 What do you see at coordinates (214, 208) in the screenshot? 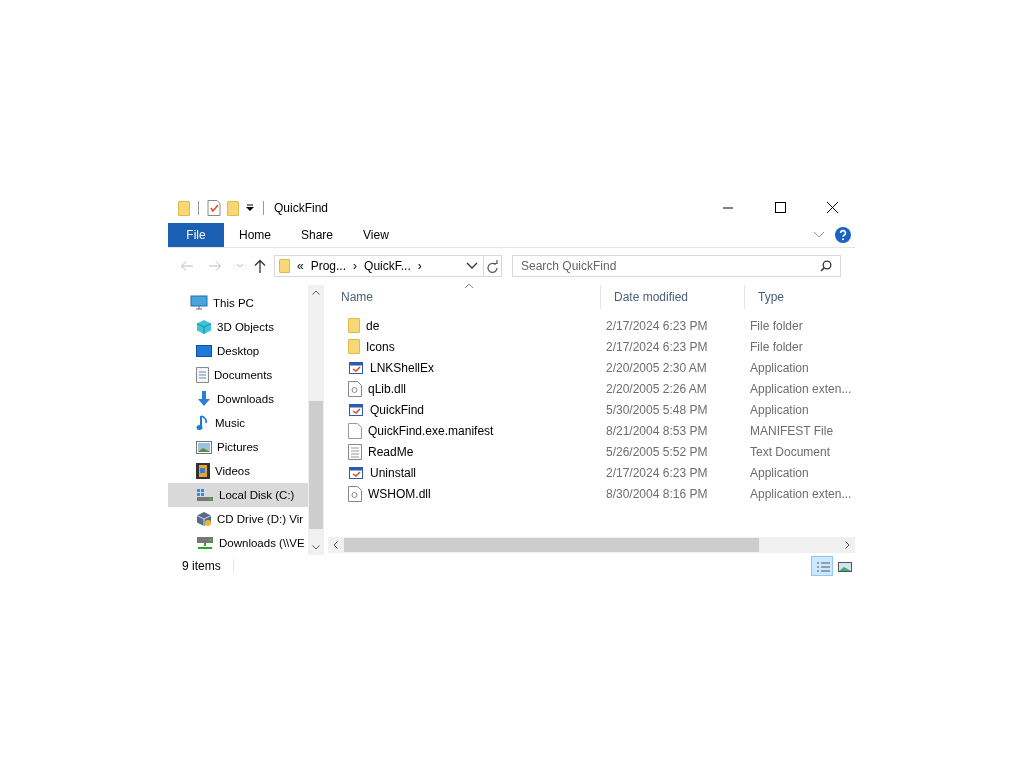
I see `properties-icon` at bounding box center [214, 208].